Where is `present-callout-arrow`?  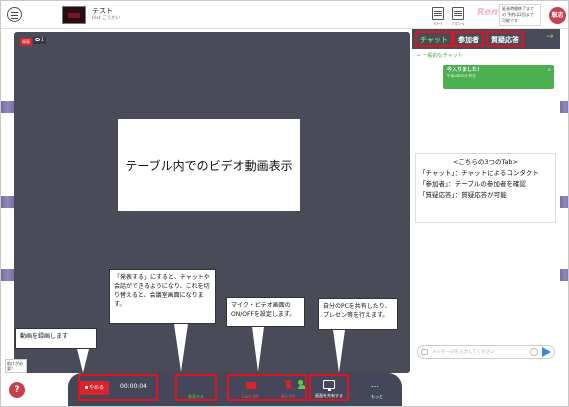 present-callout-arrow is located at coordinates (181, 348).